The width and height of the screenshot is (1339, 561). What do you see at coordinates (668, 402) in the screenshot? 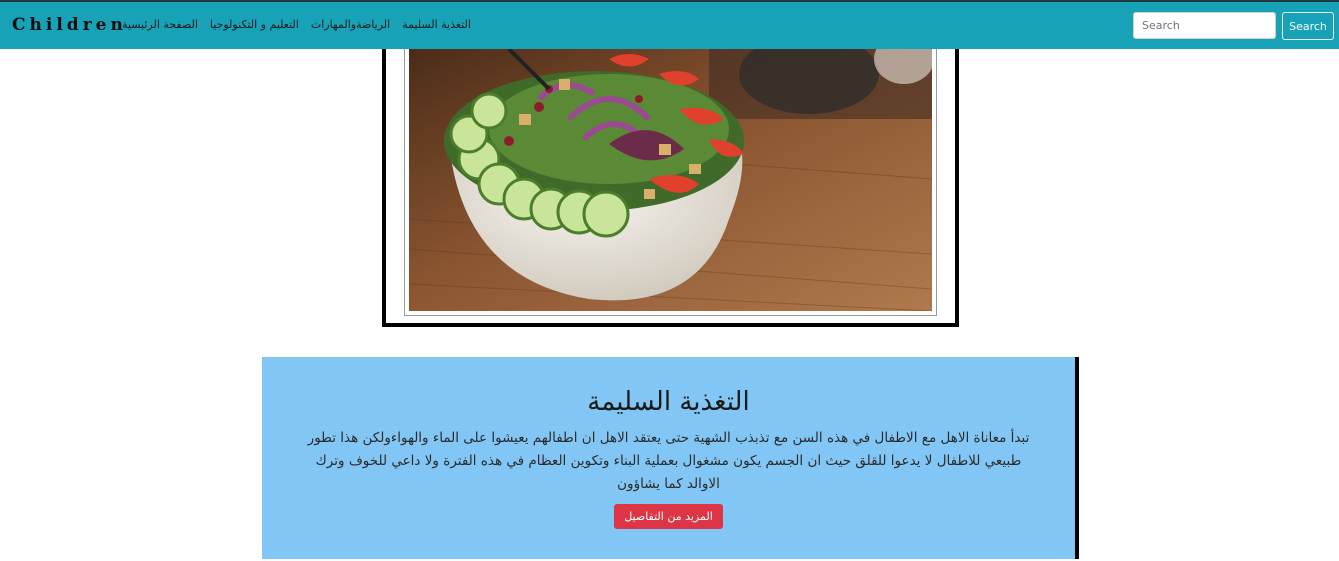
I see `card-title: التغذية السليمة` at bounding box center [668, 402].